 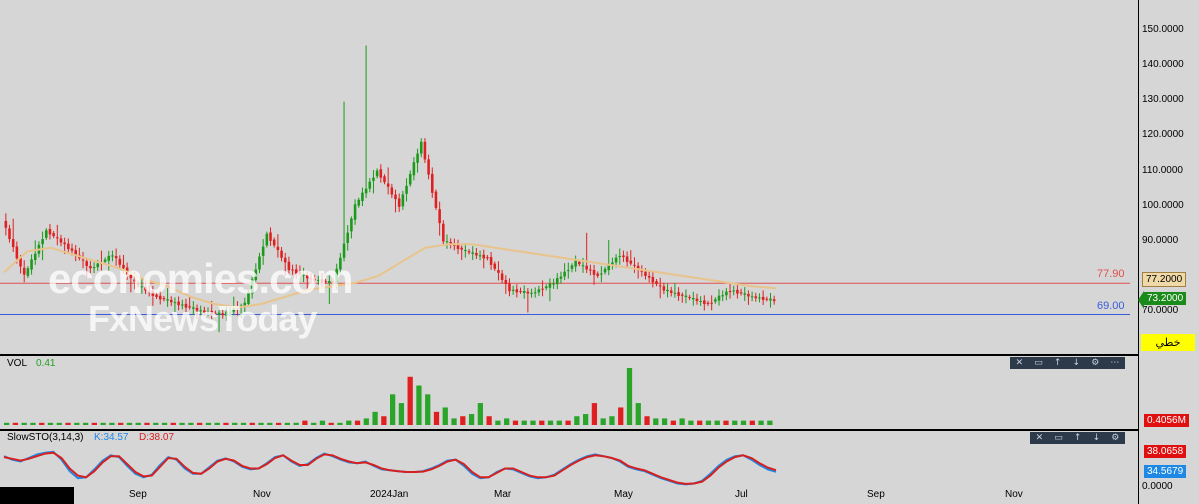 I want to click on stoch-toolbar: ✕ ▭ ↑ ↓ ⚙, so click(x=1077, y=438).